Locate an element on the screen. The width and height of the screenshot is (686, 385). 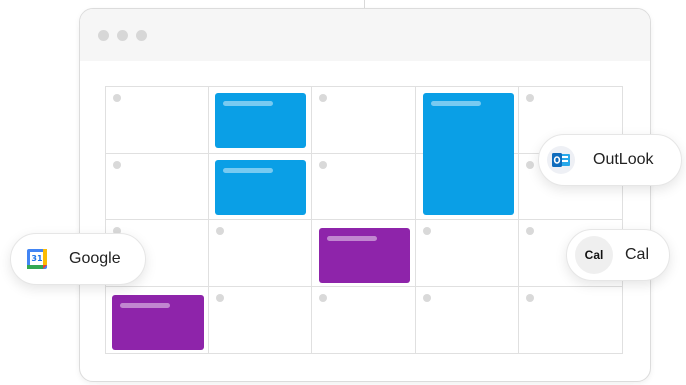
google-integration-pill: 31 Google is located at coordinates (78, 259).